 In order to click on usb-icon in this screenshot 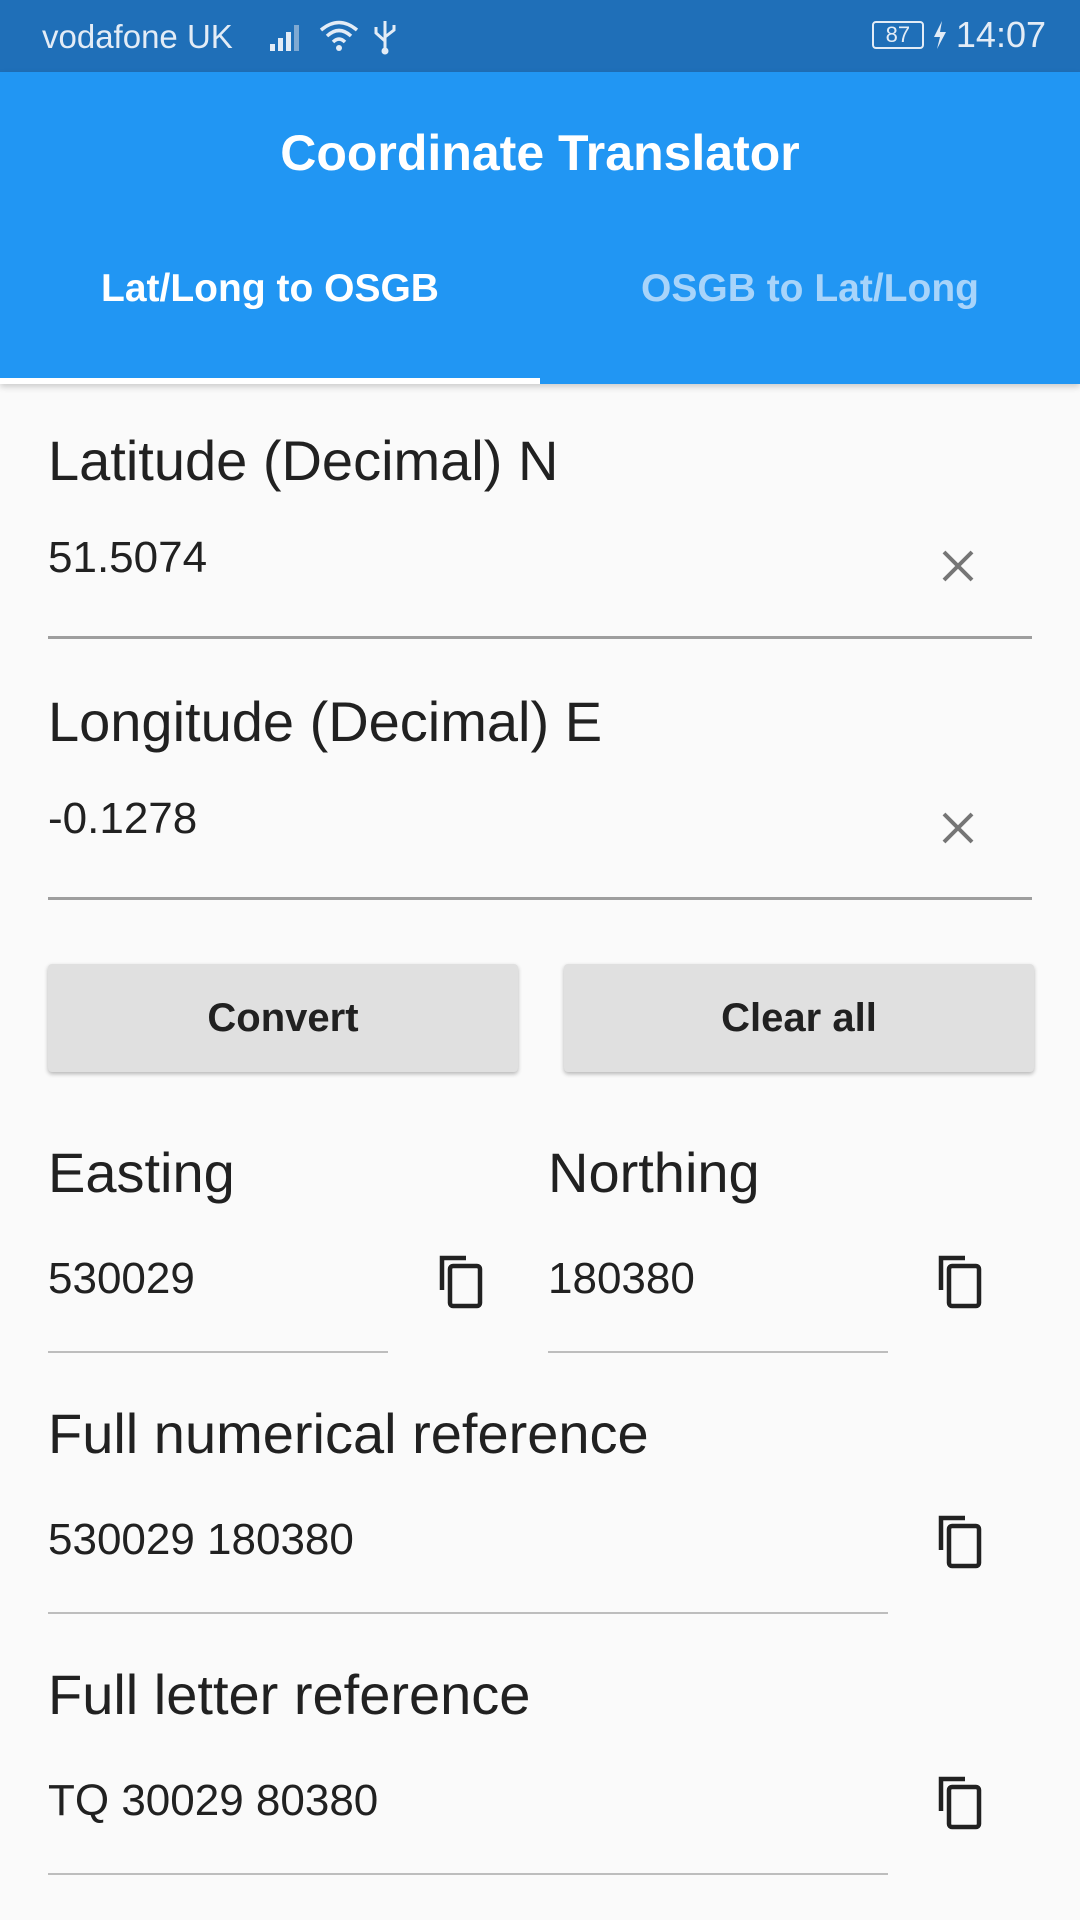, I will do `click(385, 38)`.